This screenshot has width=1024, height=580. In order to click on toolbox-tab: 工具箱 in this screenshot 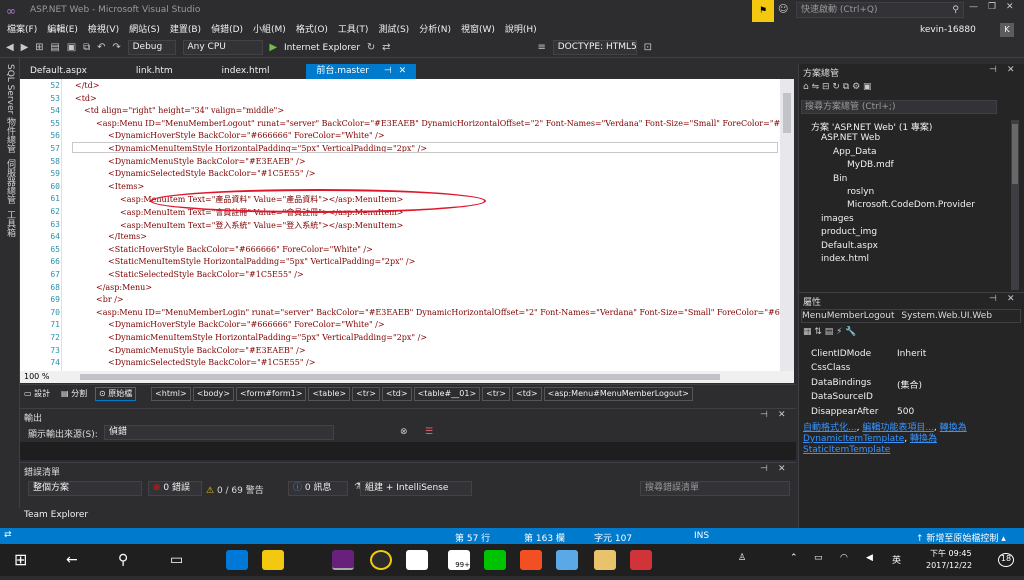, I will do `click(10, 223)`.